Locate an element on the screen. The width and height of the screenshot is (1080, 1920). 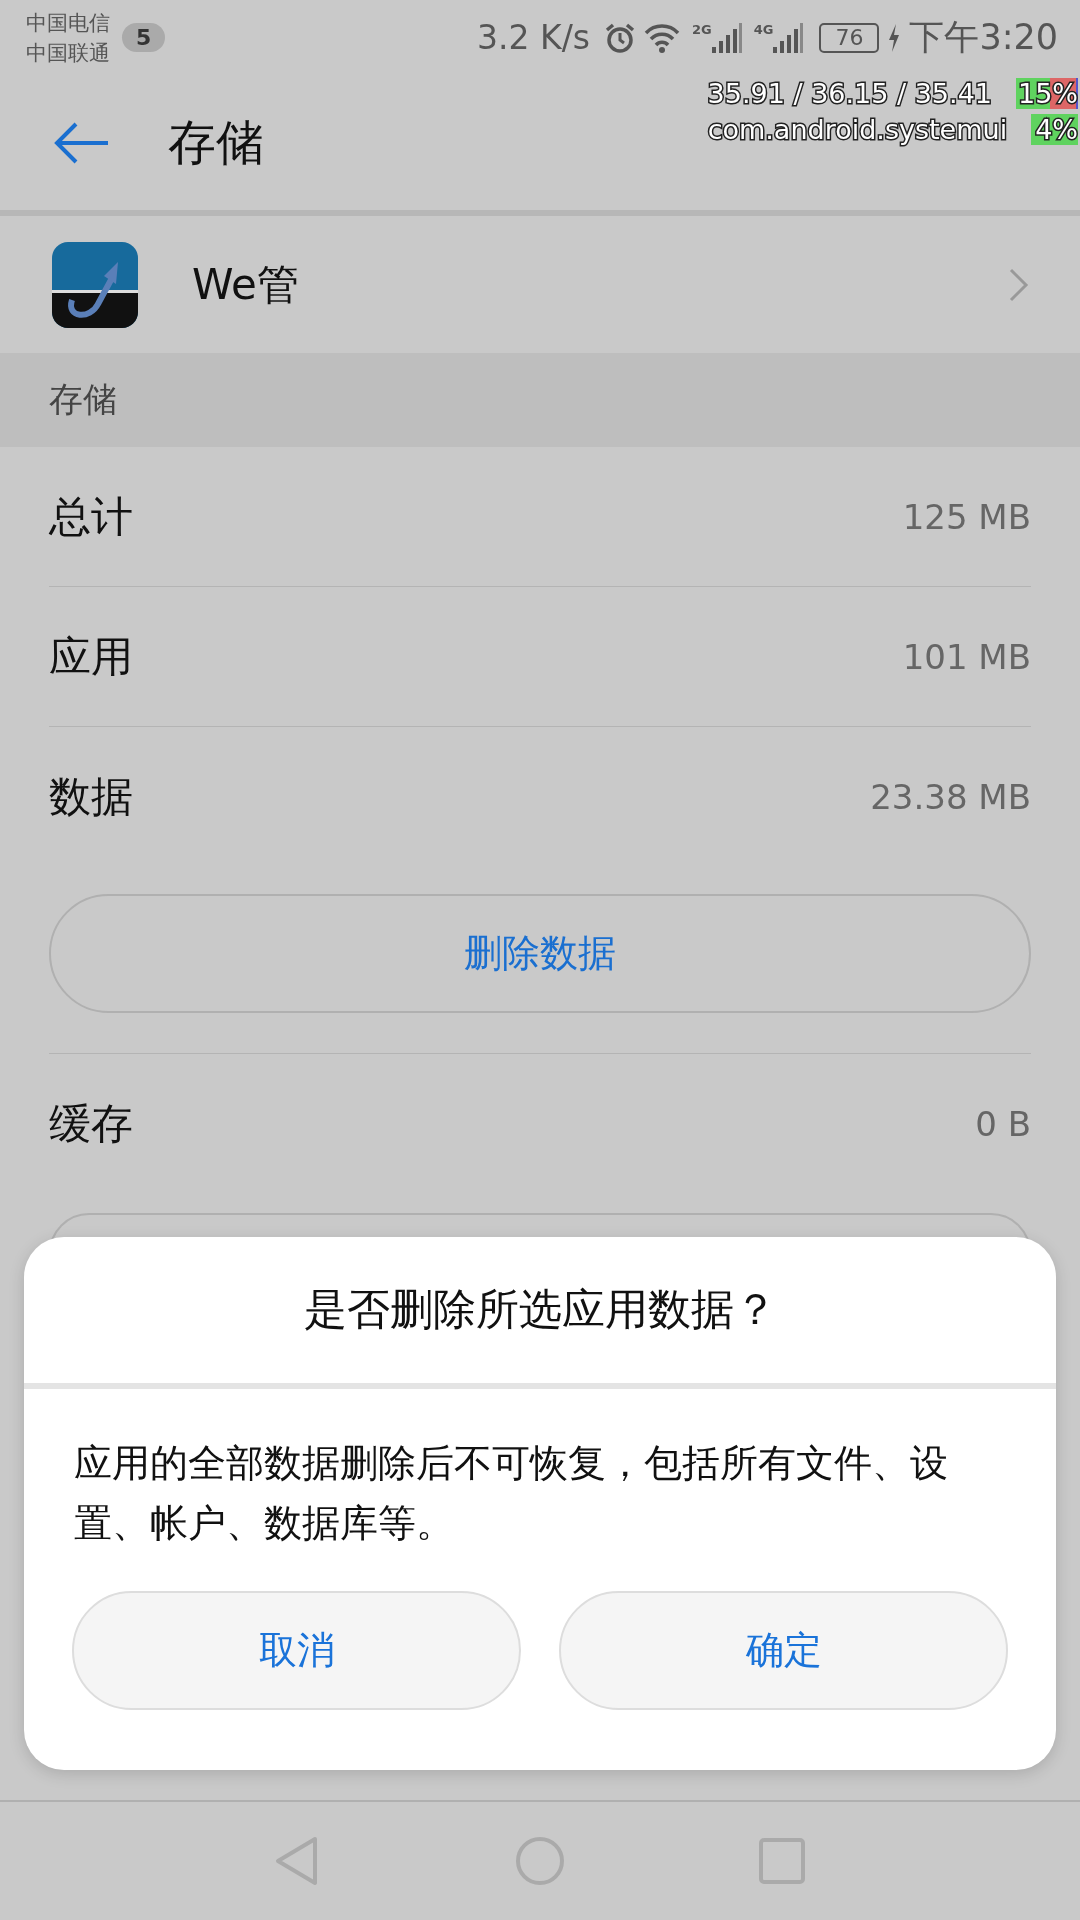
row-value: 101 MB is located at coordinates (966, 656).